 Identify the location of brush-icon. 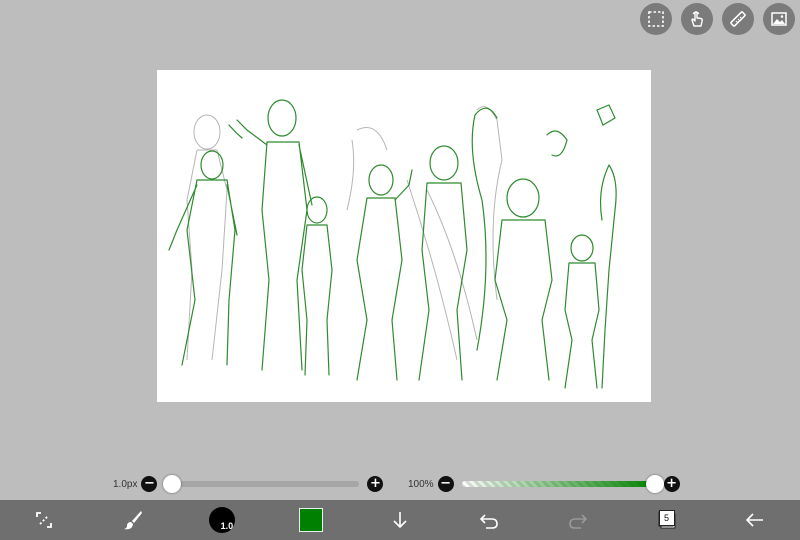
(133, 520).